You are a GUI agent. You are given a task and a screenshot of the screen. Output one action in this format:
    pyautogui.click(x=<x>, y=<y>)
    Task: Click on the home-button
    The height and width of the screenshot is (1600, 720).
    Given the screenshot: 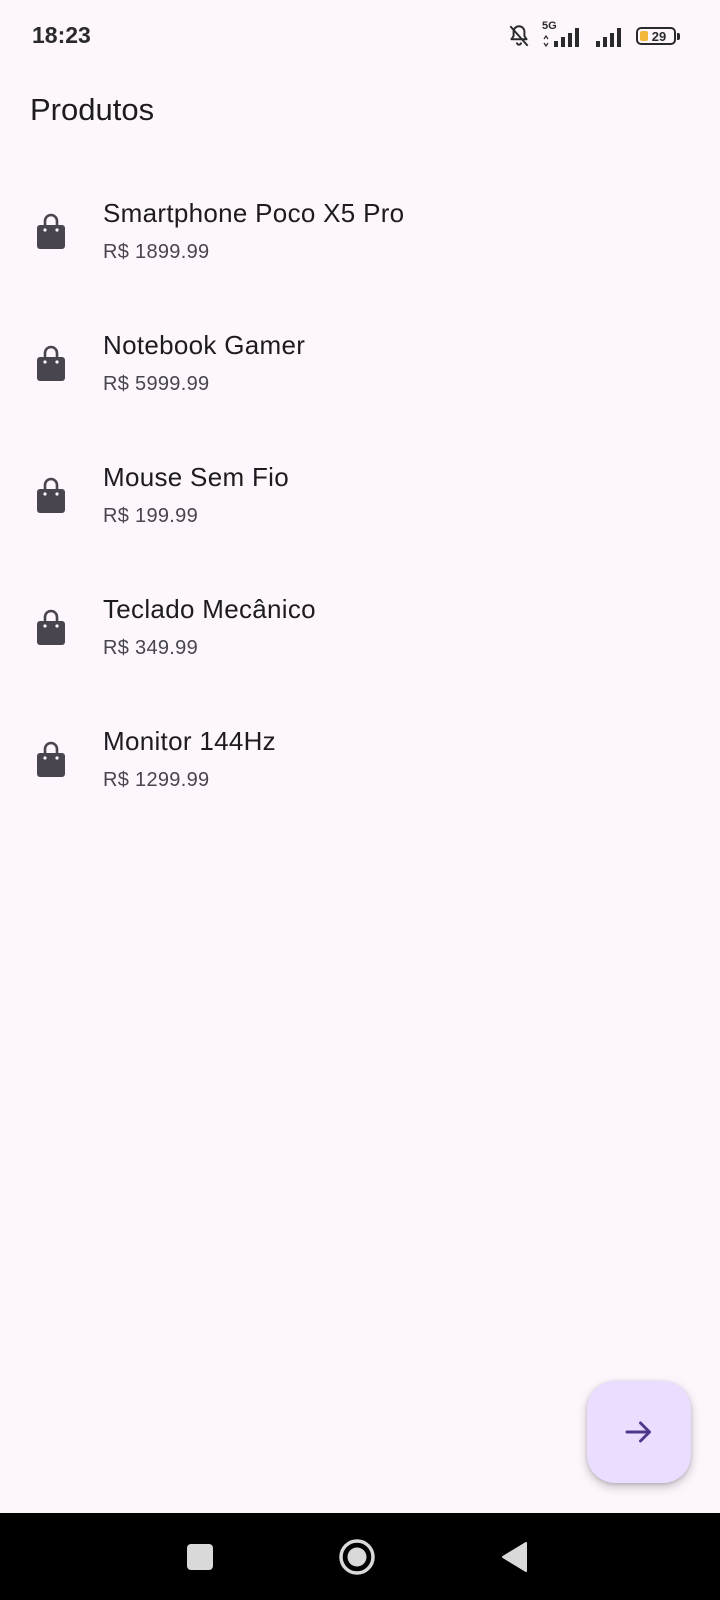 What is the action you would take?
    pyautogui.click(x=357, y=1557)
    